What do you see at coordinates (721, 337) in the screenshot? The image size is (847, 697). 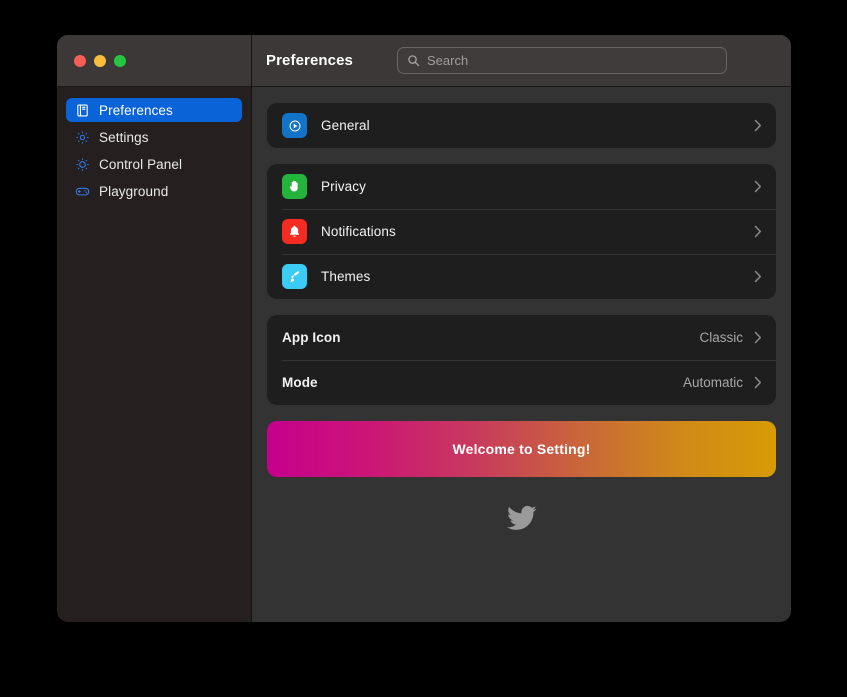 I see `row-value: Classic` at bounding box center [721, 337].